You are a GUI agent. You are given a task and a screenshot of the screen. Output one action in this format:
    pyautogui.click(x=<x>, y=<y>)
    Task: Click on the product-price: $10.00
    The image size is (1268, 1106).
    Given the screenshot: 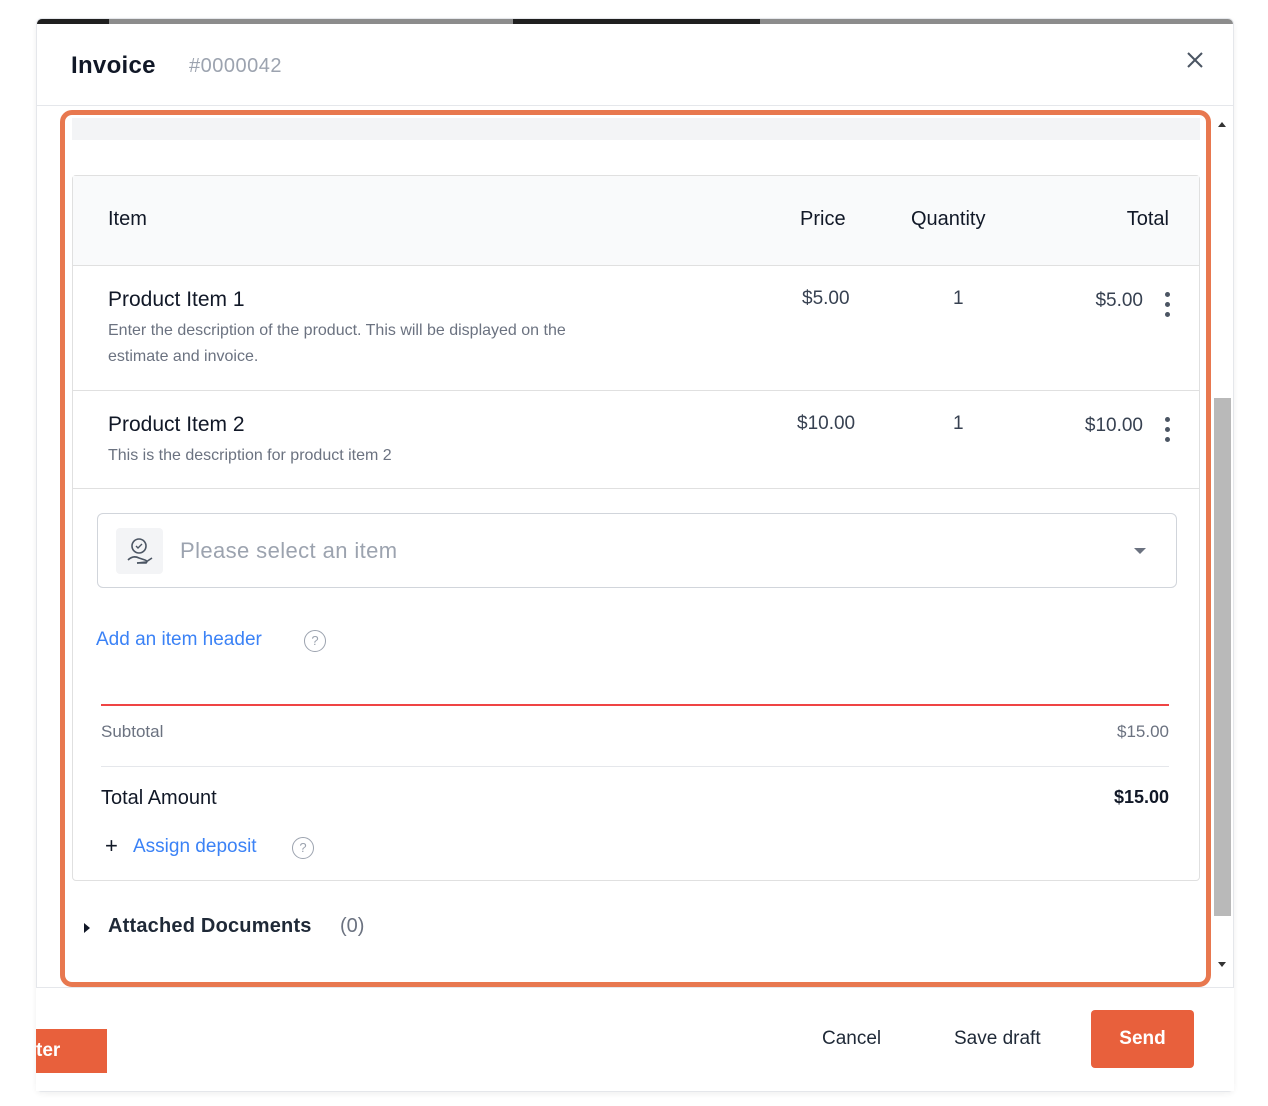 What is the action you would take?
    pyautogui.click(x=826, y=423)
    